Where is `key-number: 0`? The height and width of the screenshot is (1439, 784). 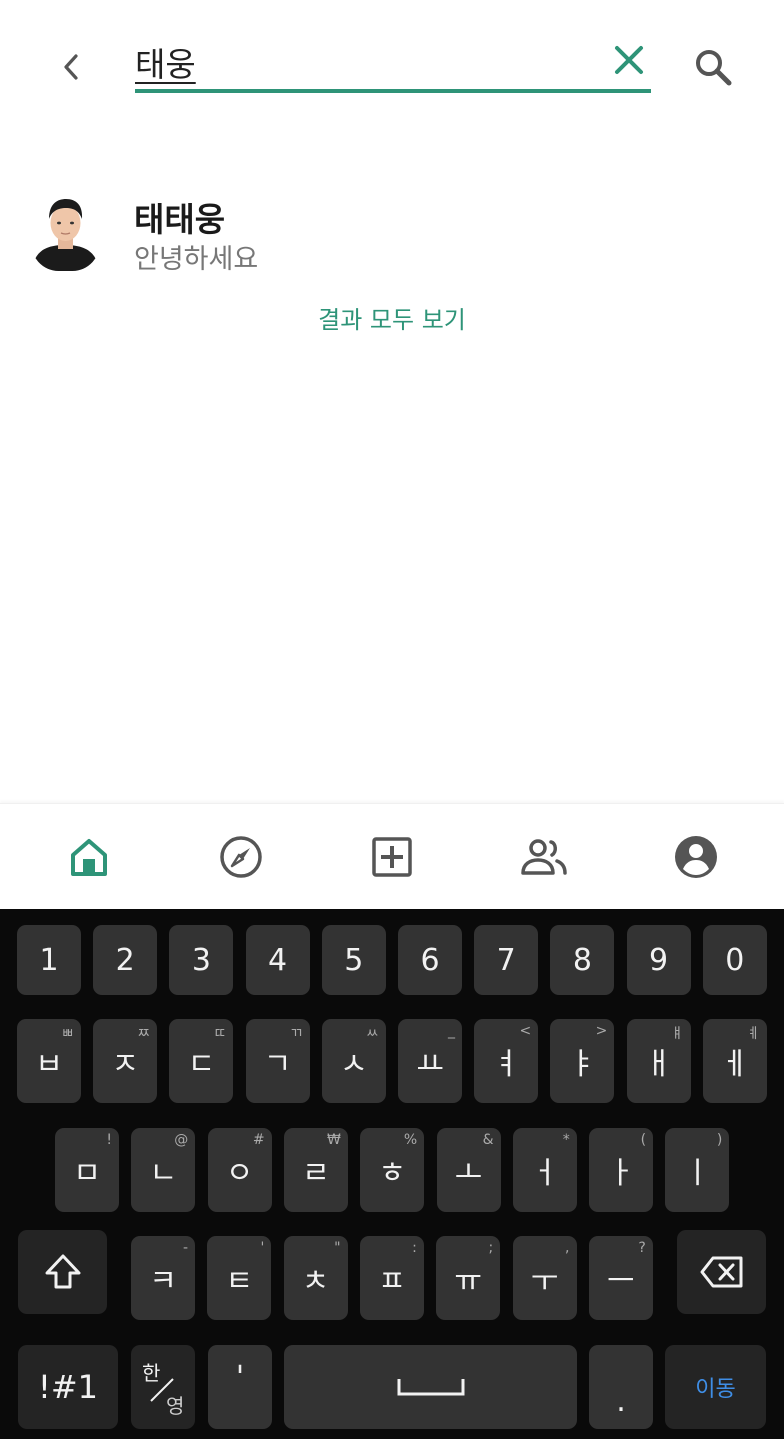 key-number: 0 is located at coordinates (734, 960).